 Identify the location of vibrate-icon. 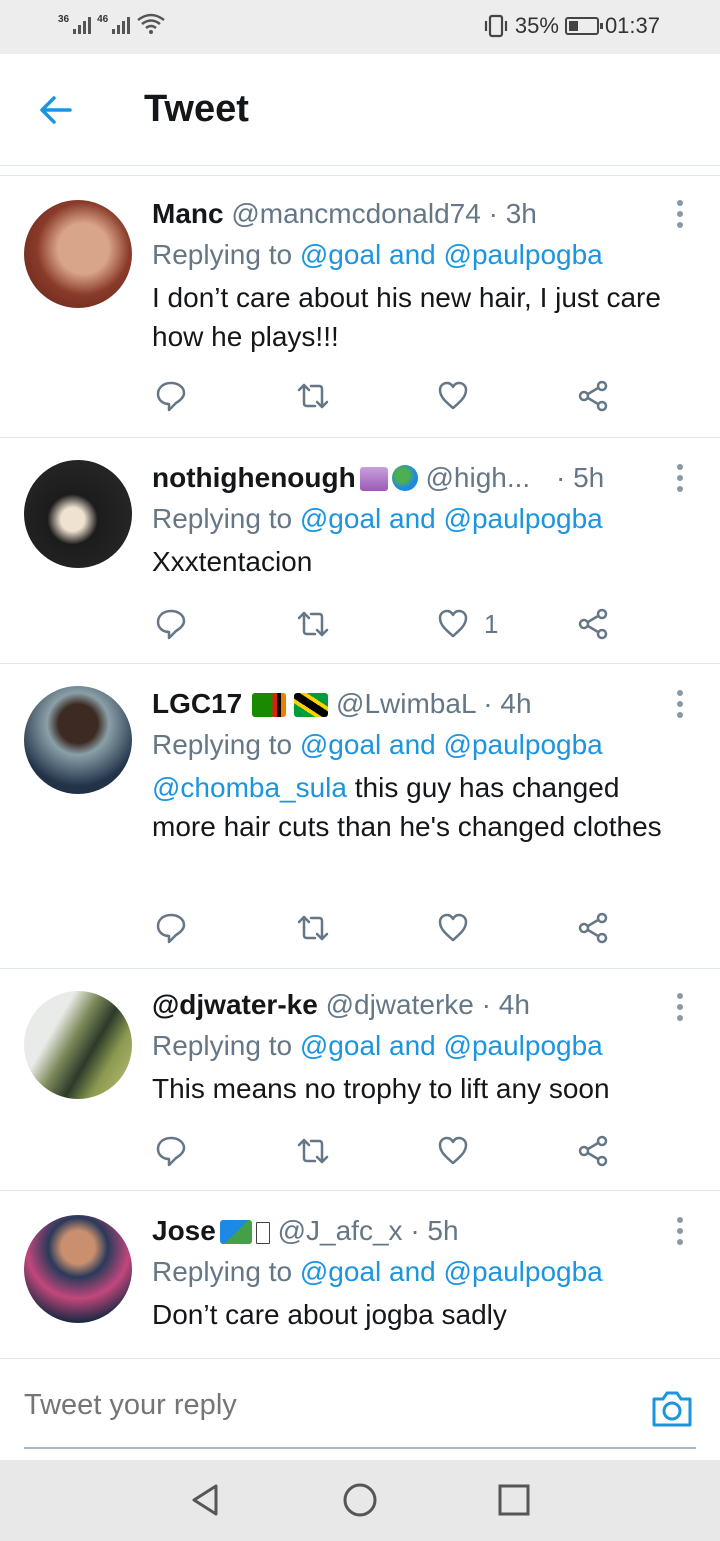
(495, 26).